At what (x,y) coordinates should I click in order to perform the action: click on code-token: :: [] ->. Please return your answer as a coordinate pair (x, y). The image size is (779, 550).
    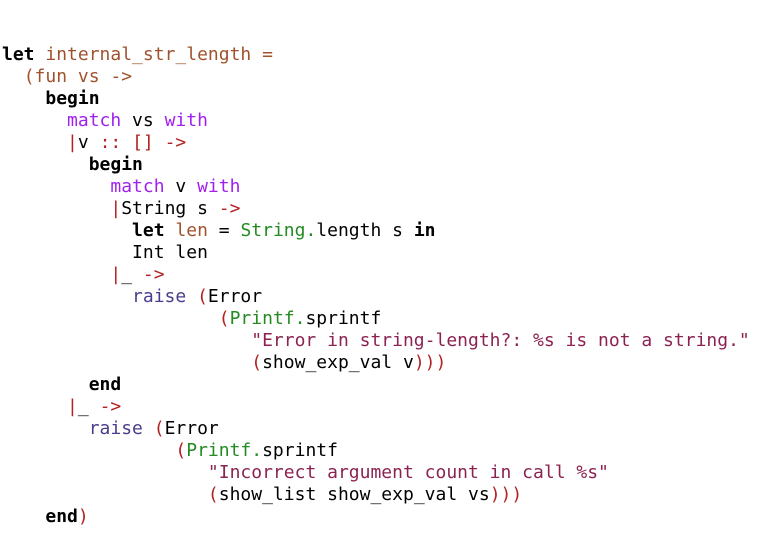
    Looking at the image, I should click on (143, 142).